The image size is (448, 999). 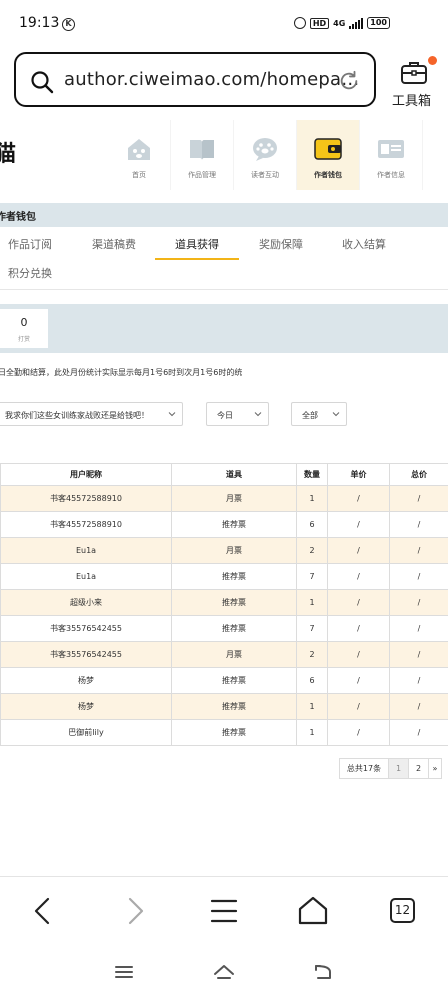 I want to click on nav-label: 首页, so click(x=139, y=175).